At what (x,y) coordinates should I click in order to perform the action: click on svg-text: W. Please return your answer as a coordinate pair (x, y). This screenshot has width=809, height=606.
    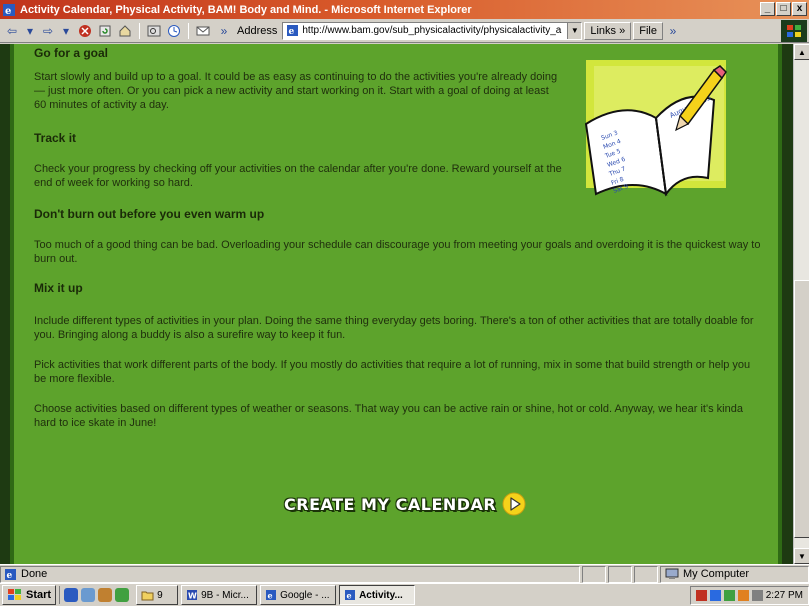
    Looking at the image, I should click on (192, 596).